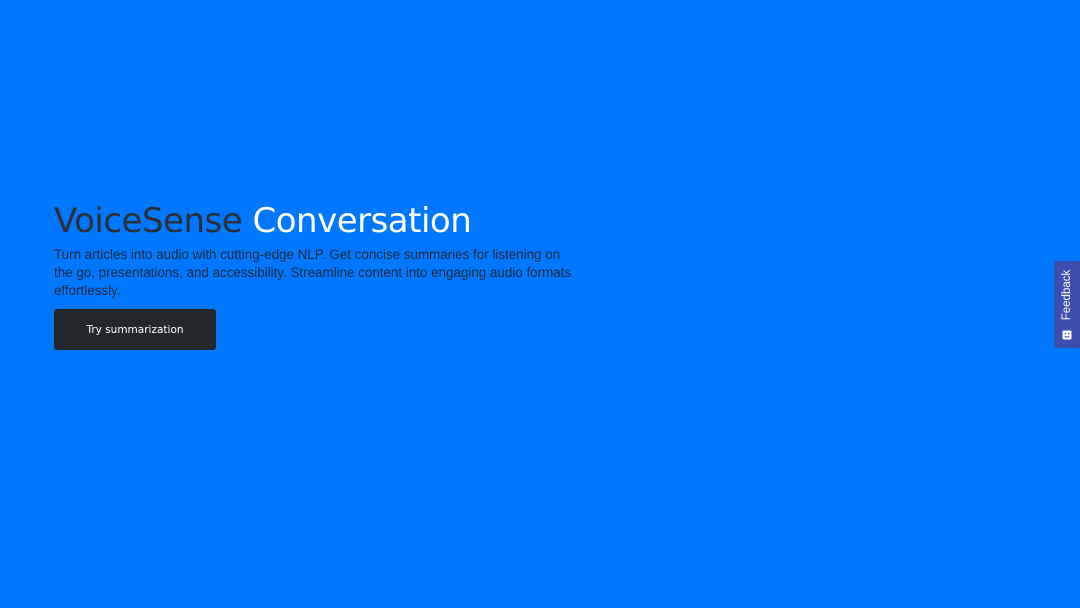 The width and height of the screenshot is (1080, 608). I want to click on brand-name: VoiceSense, so click(148, 221).